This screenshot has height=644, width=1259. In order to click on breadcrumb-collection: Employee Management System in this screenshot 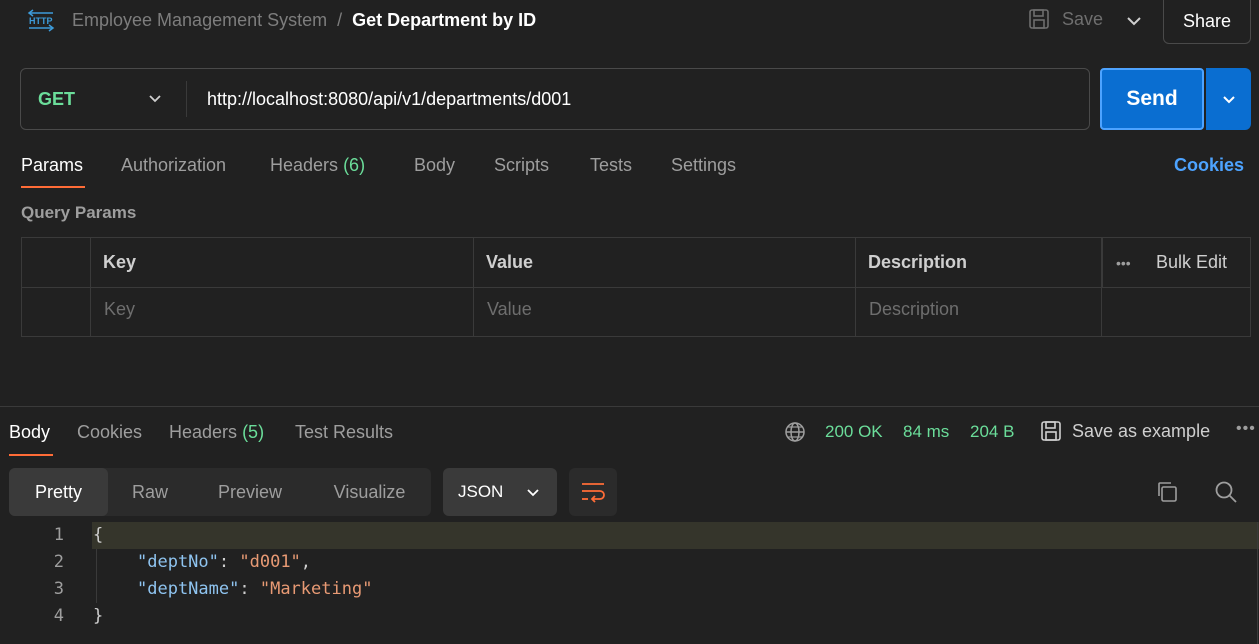, I will do `click(199, 20)`.